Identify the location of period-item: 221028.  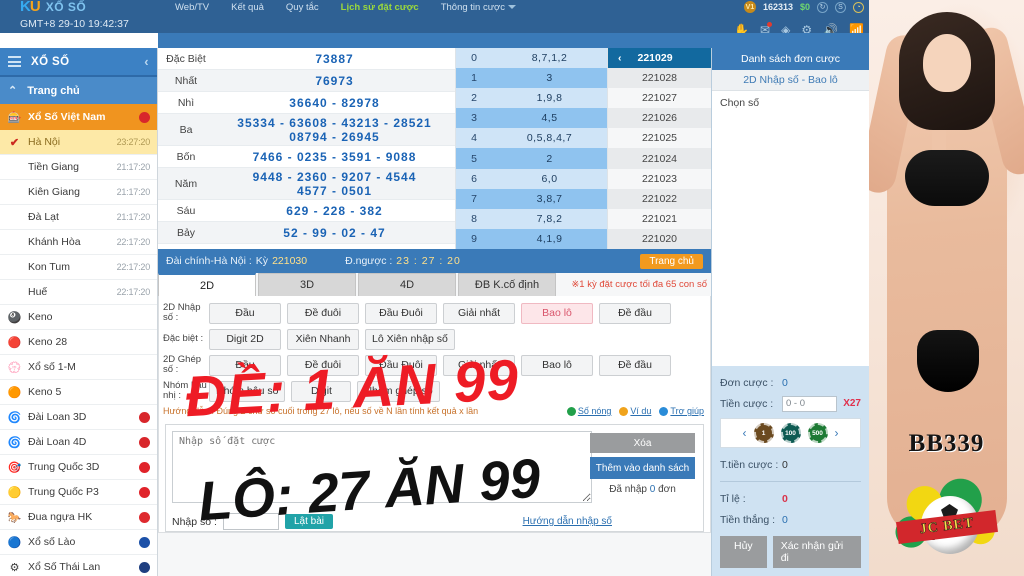
(659, 78).